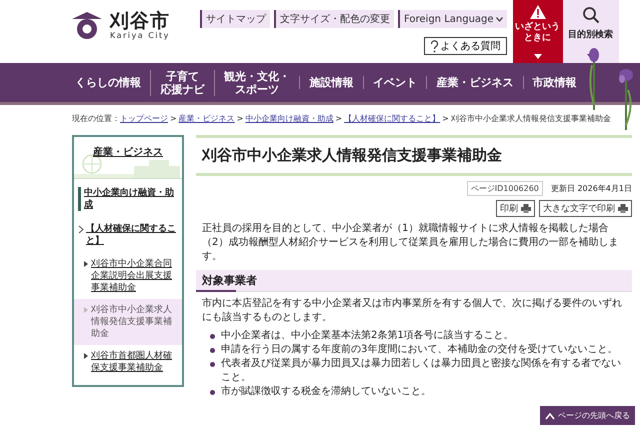 The height and width of the screenshot is (430, 640). I want to click on purpose-search-button: 目的別検索, so click(590, 31).